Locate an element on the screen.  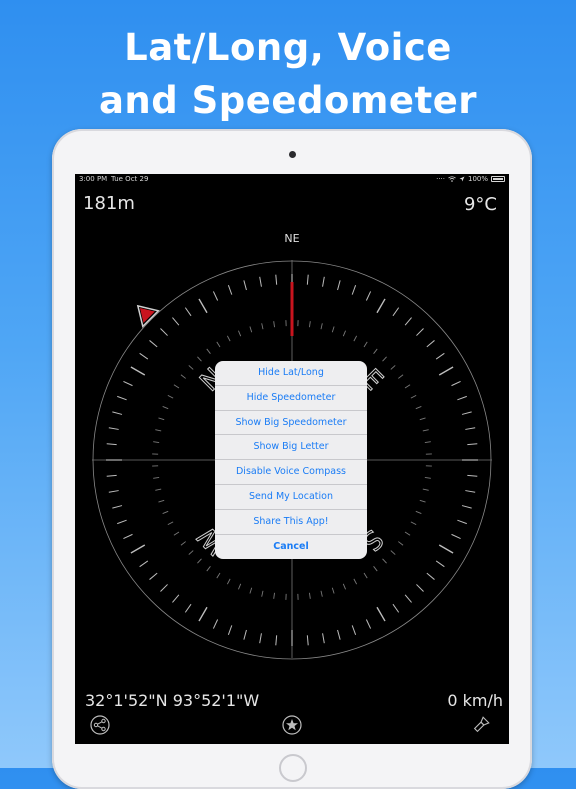
lat-long-readout: 32°1'52"N 93°52'1"W is located at coordinates (172, 700).